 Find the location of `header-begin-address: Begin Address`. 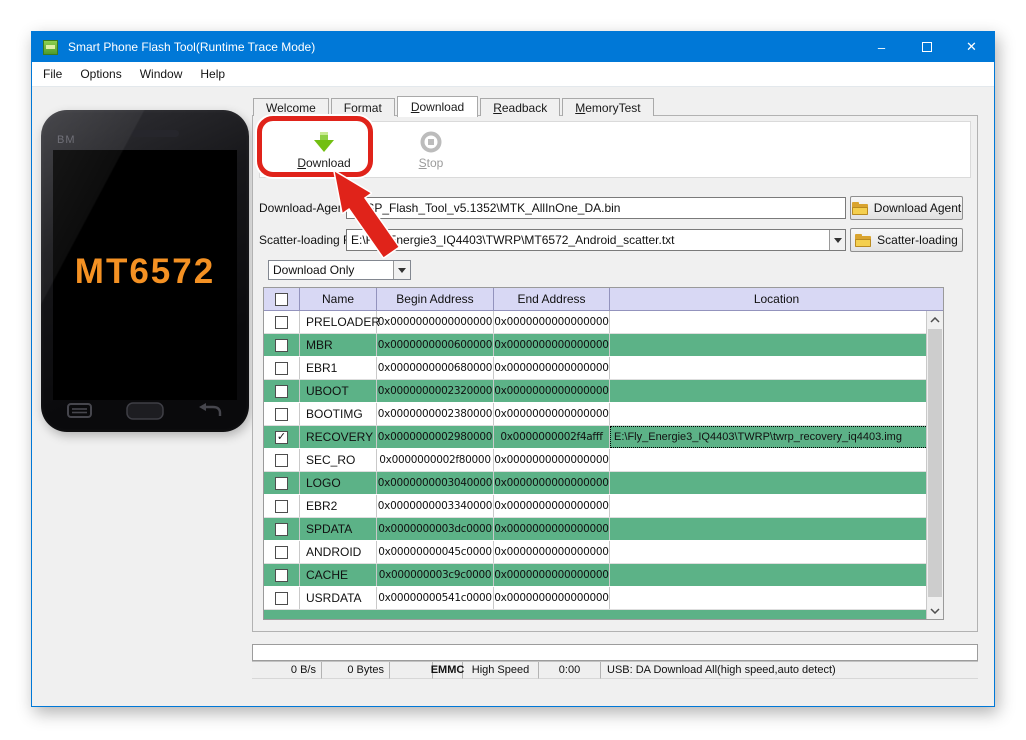

header-begin-address: Begin Address is located at coordinates (435, 299).